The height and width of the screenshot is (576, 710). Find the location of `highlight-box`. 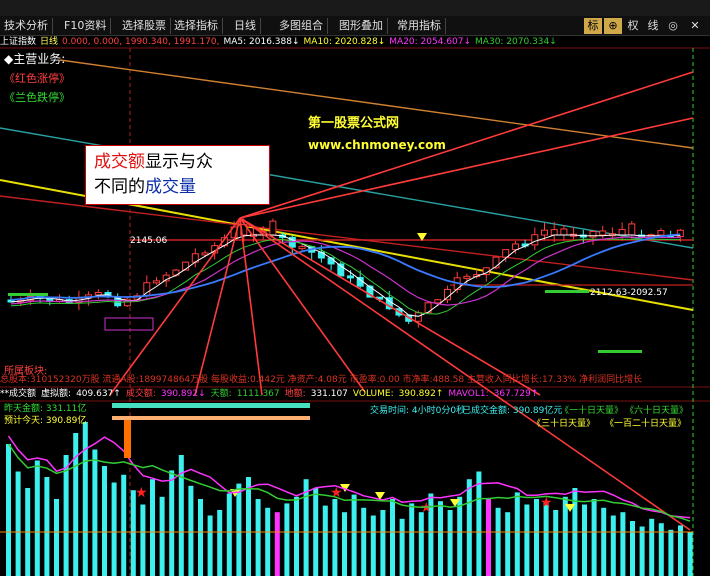

highlight-box is located at coordinates (129, 324).